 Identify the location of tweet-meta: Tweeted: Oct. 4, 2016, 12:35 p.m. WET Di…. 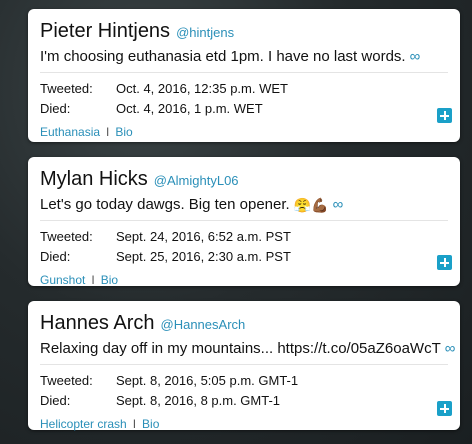
(244, 99).